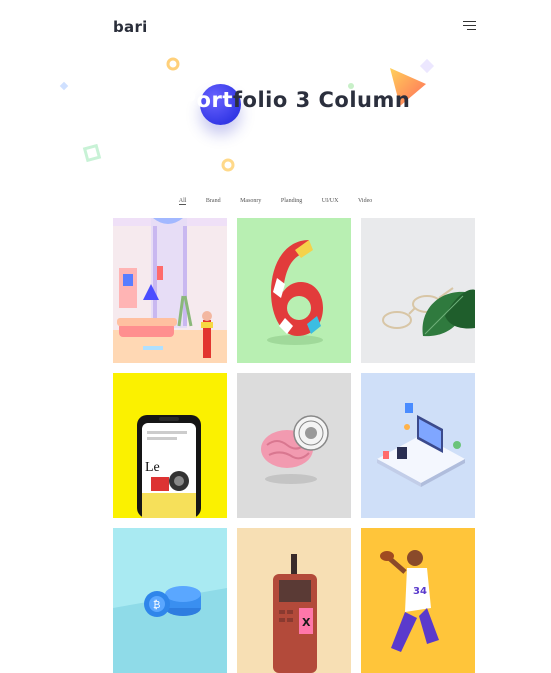 The width and height of the screenshot is (551, 673). I want to click on pink-brain-sculpture, so click(294, 445).